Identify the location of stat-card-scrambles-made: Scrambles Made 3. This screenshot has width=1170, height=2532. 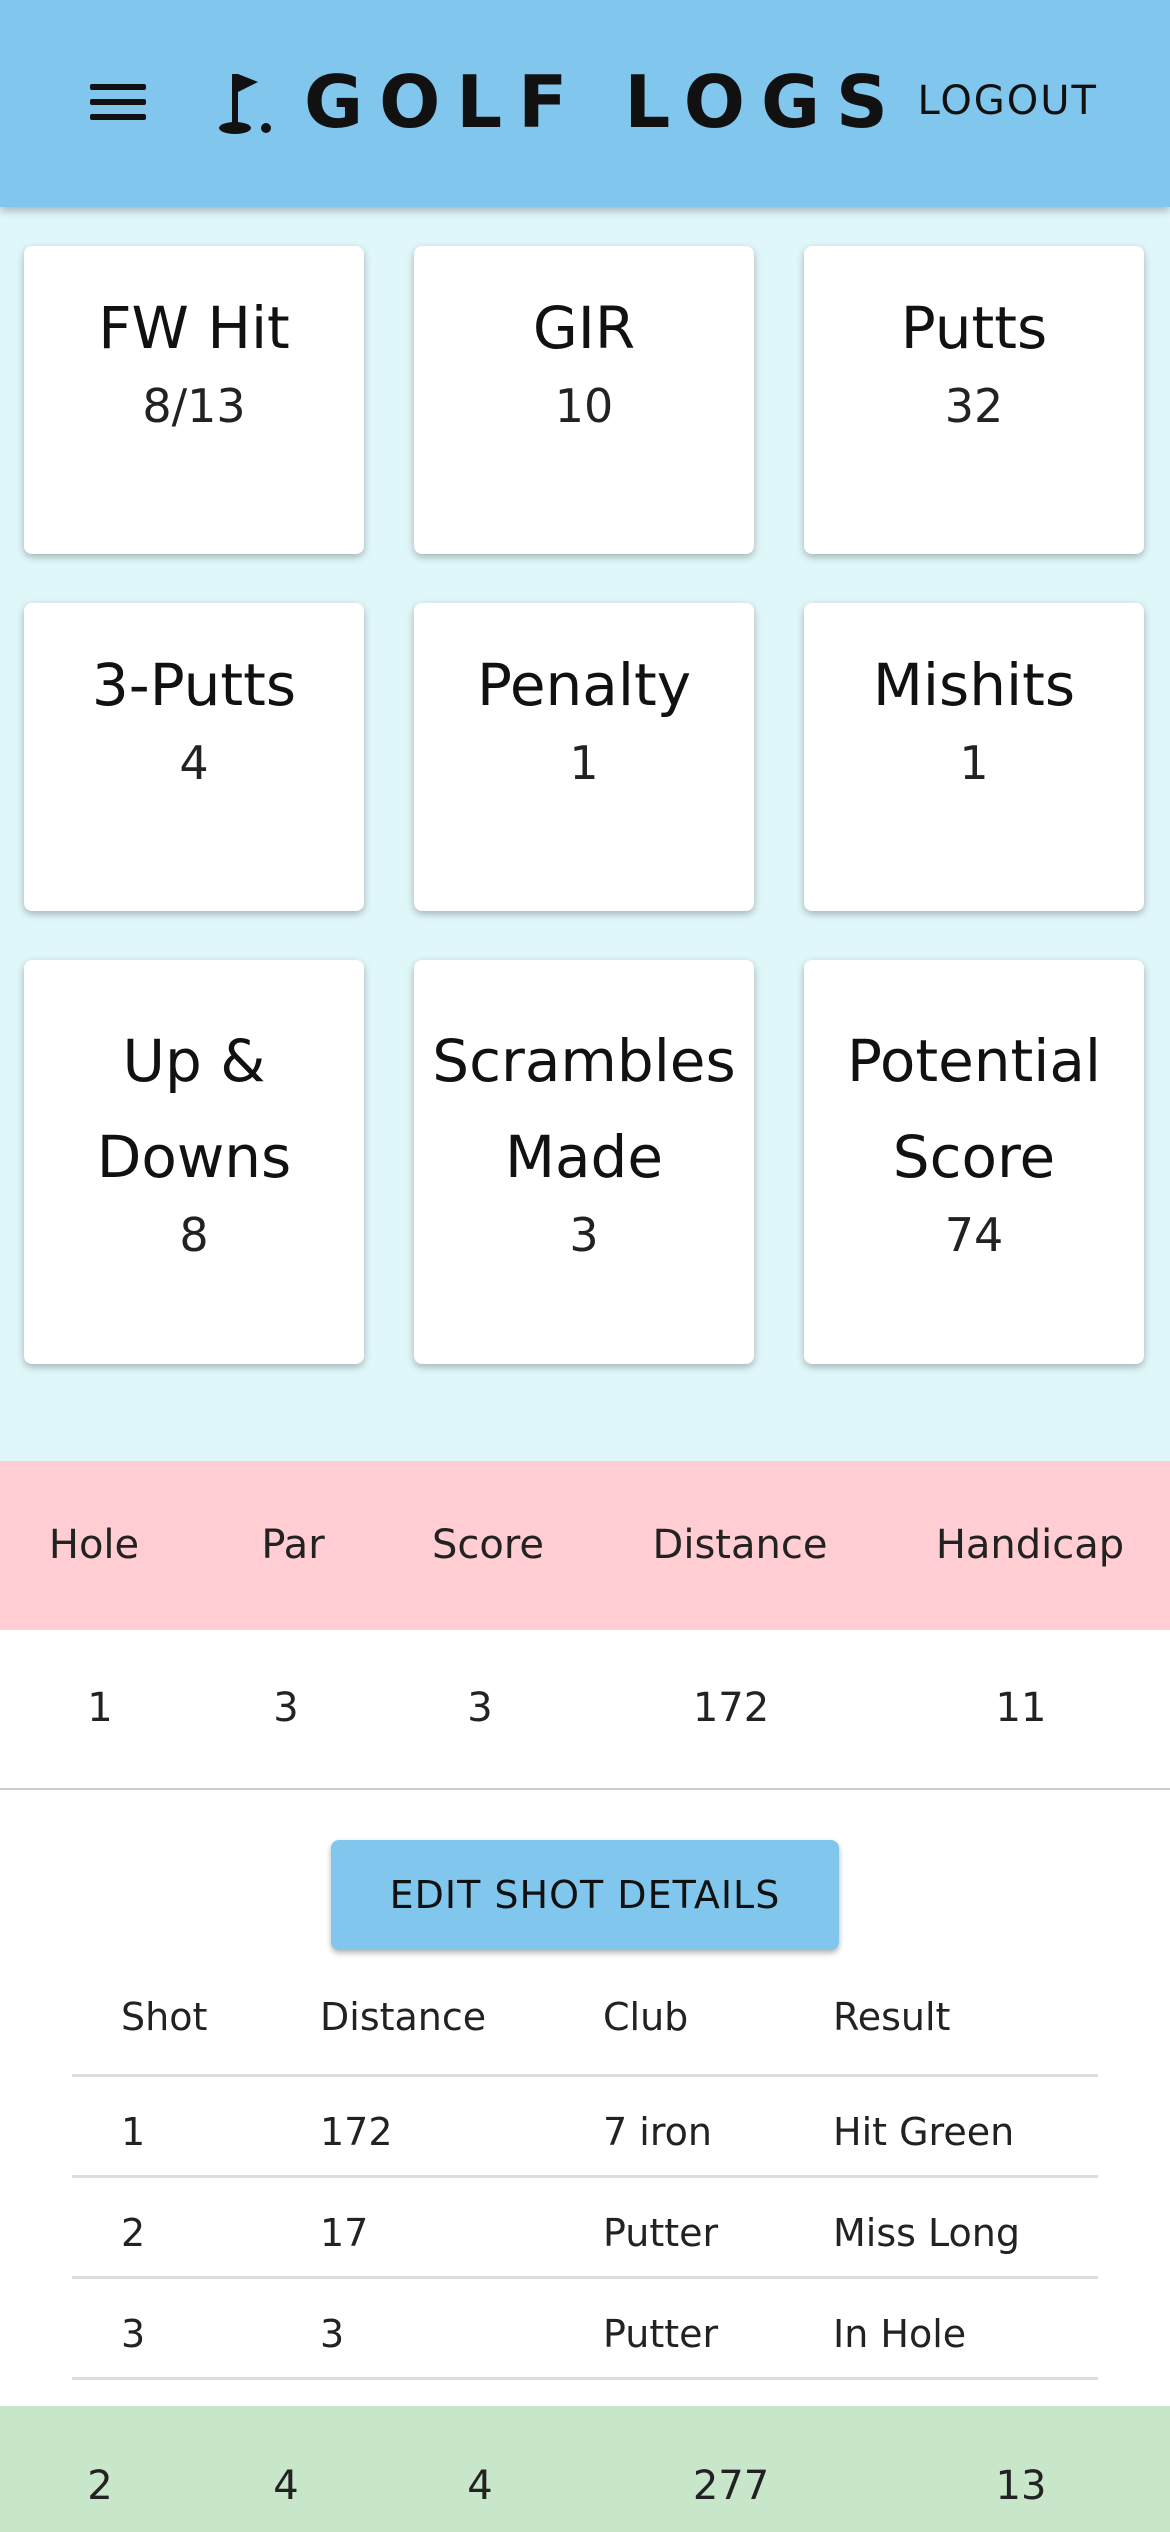
(584, 1162).